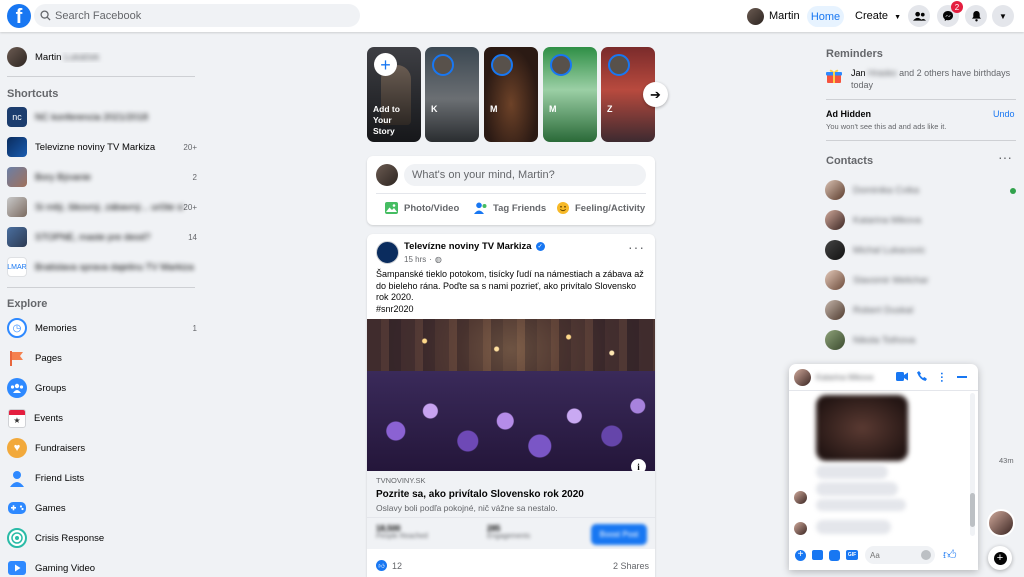 The width and height of the screenshot is (1024, 577). I want to click on shortcut-thumbnail, so click(17, 237).